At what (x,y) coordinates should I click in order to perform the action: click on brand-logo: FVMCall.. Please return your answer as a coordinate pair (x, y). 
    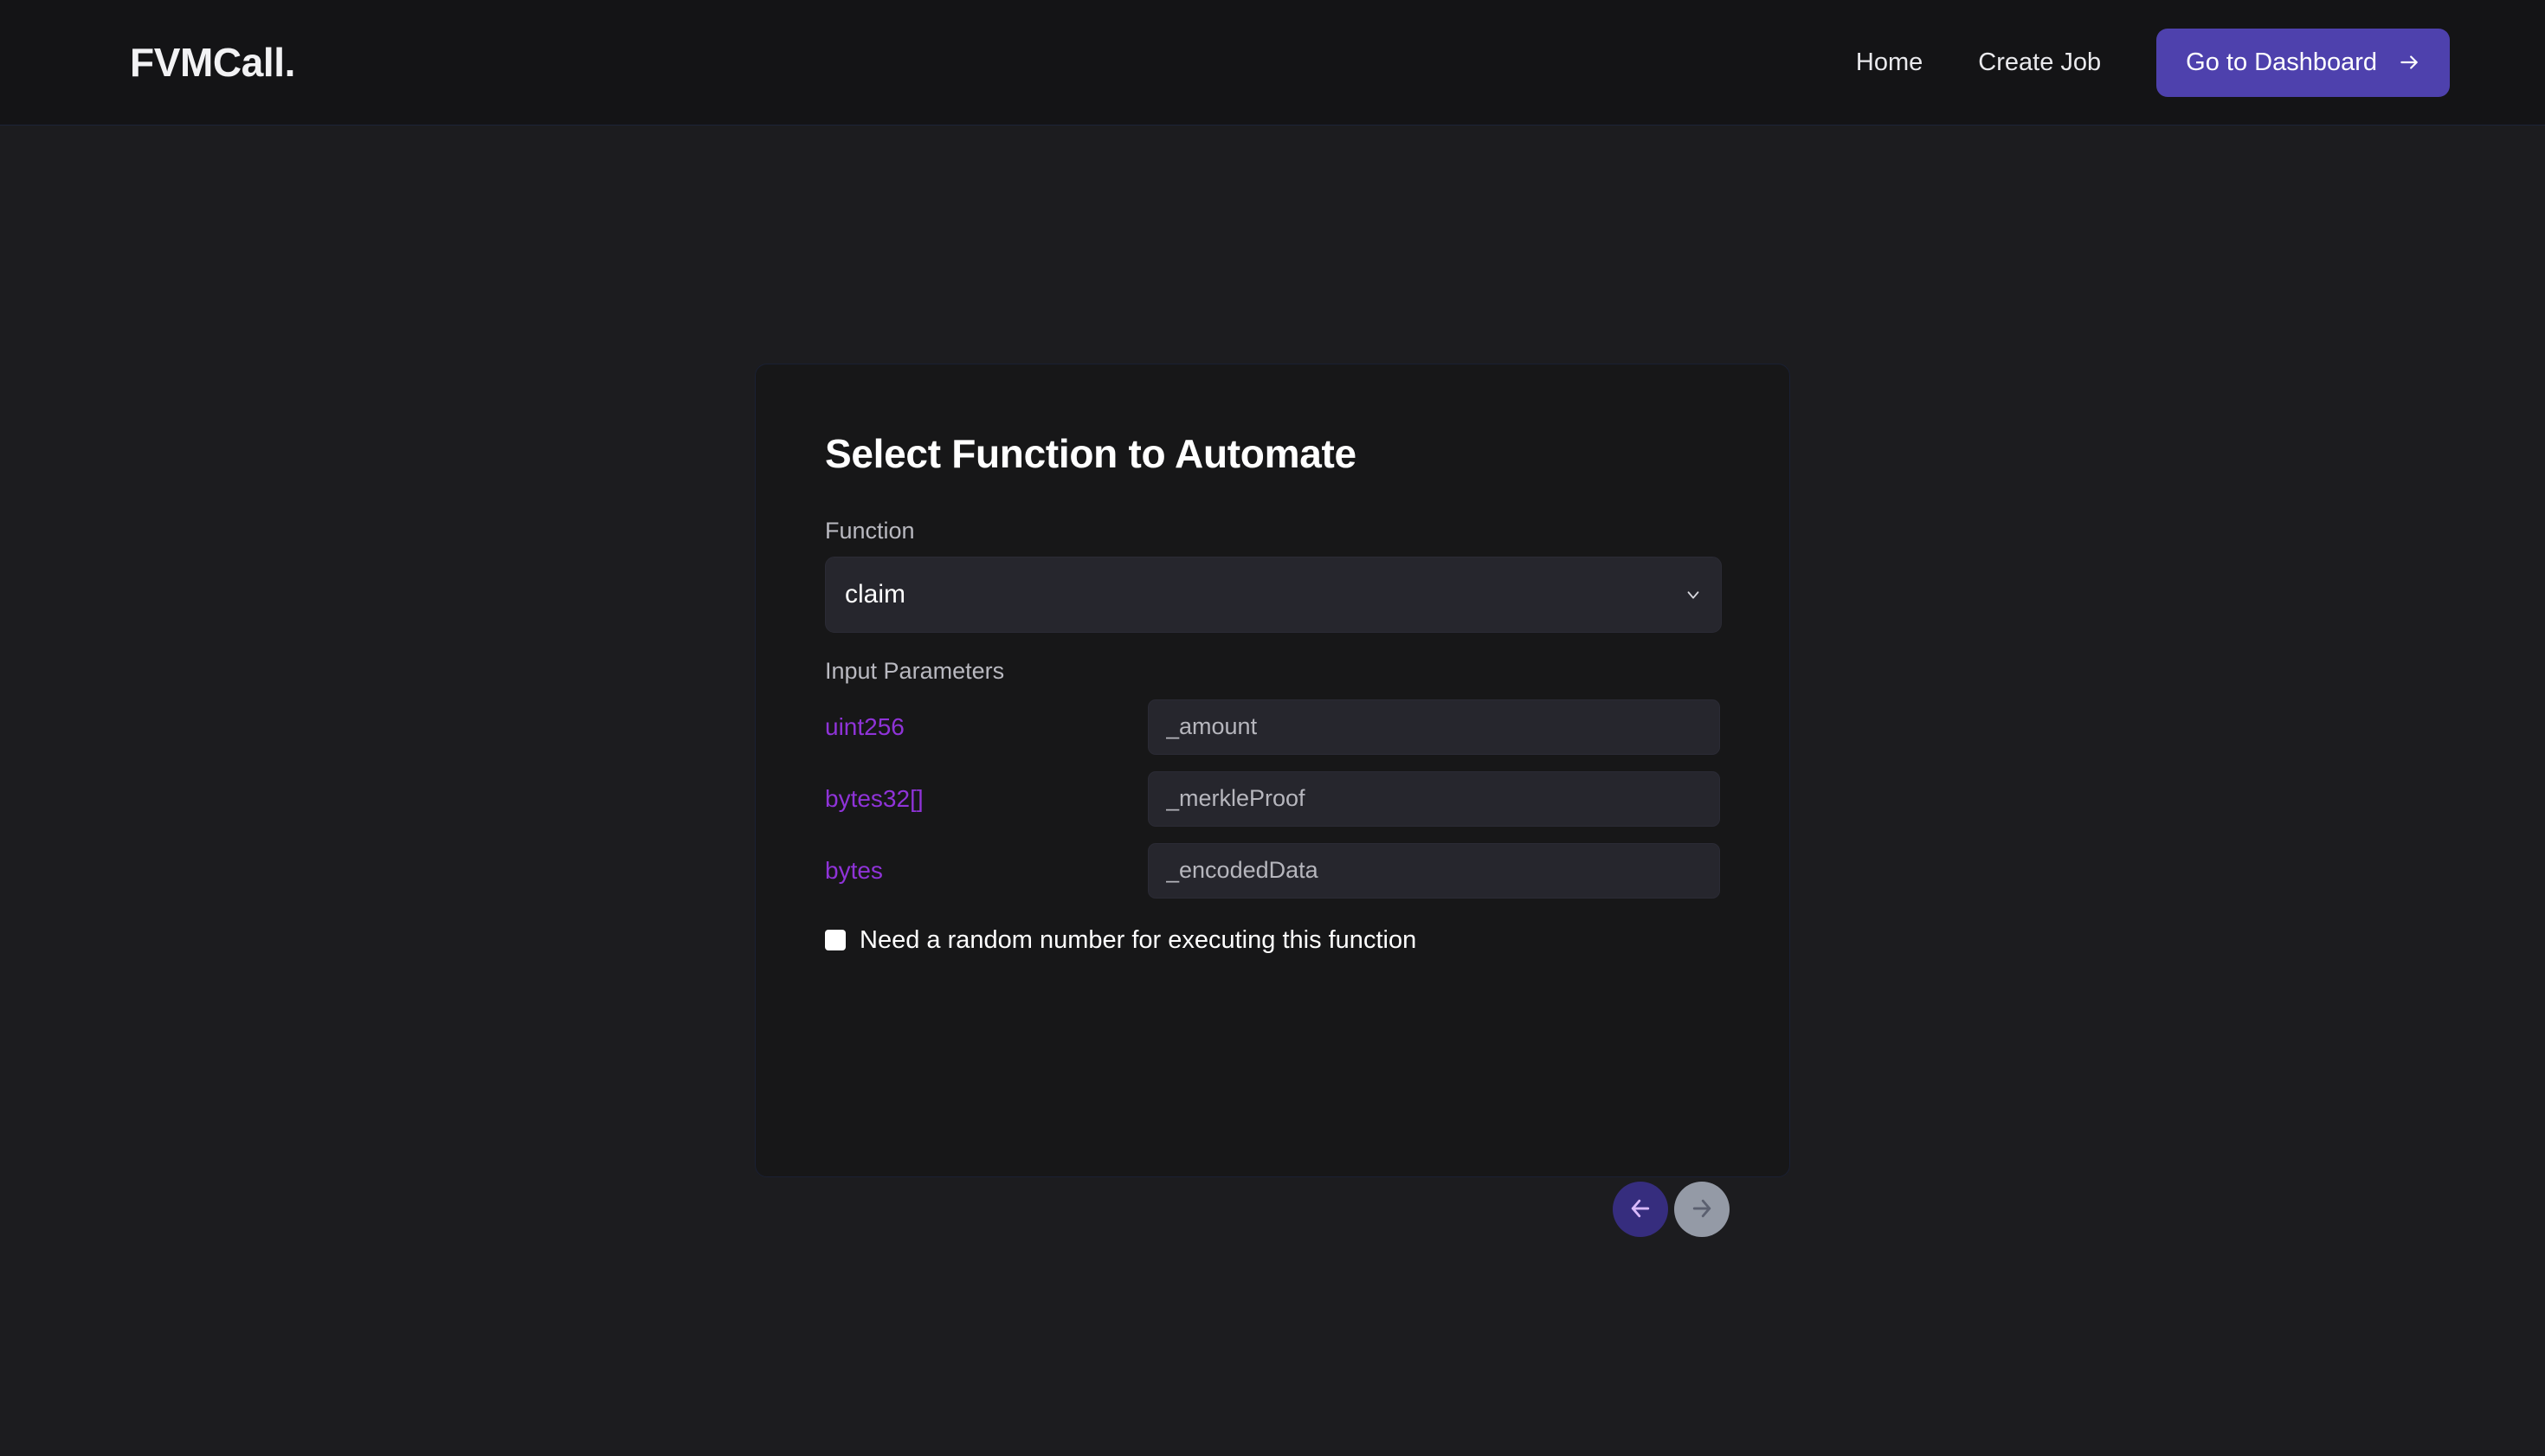
    Looking at the image, I should click on (213, 62).